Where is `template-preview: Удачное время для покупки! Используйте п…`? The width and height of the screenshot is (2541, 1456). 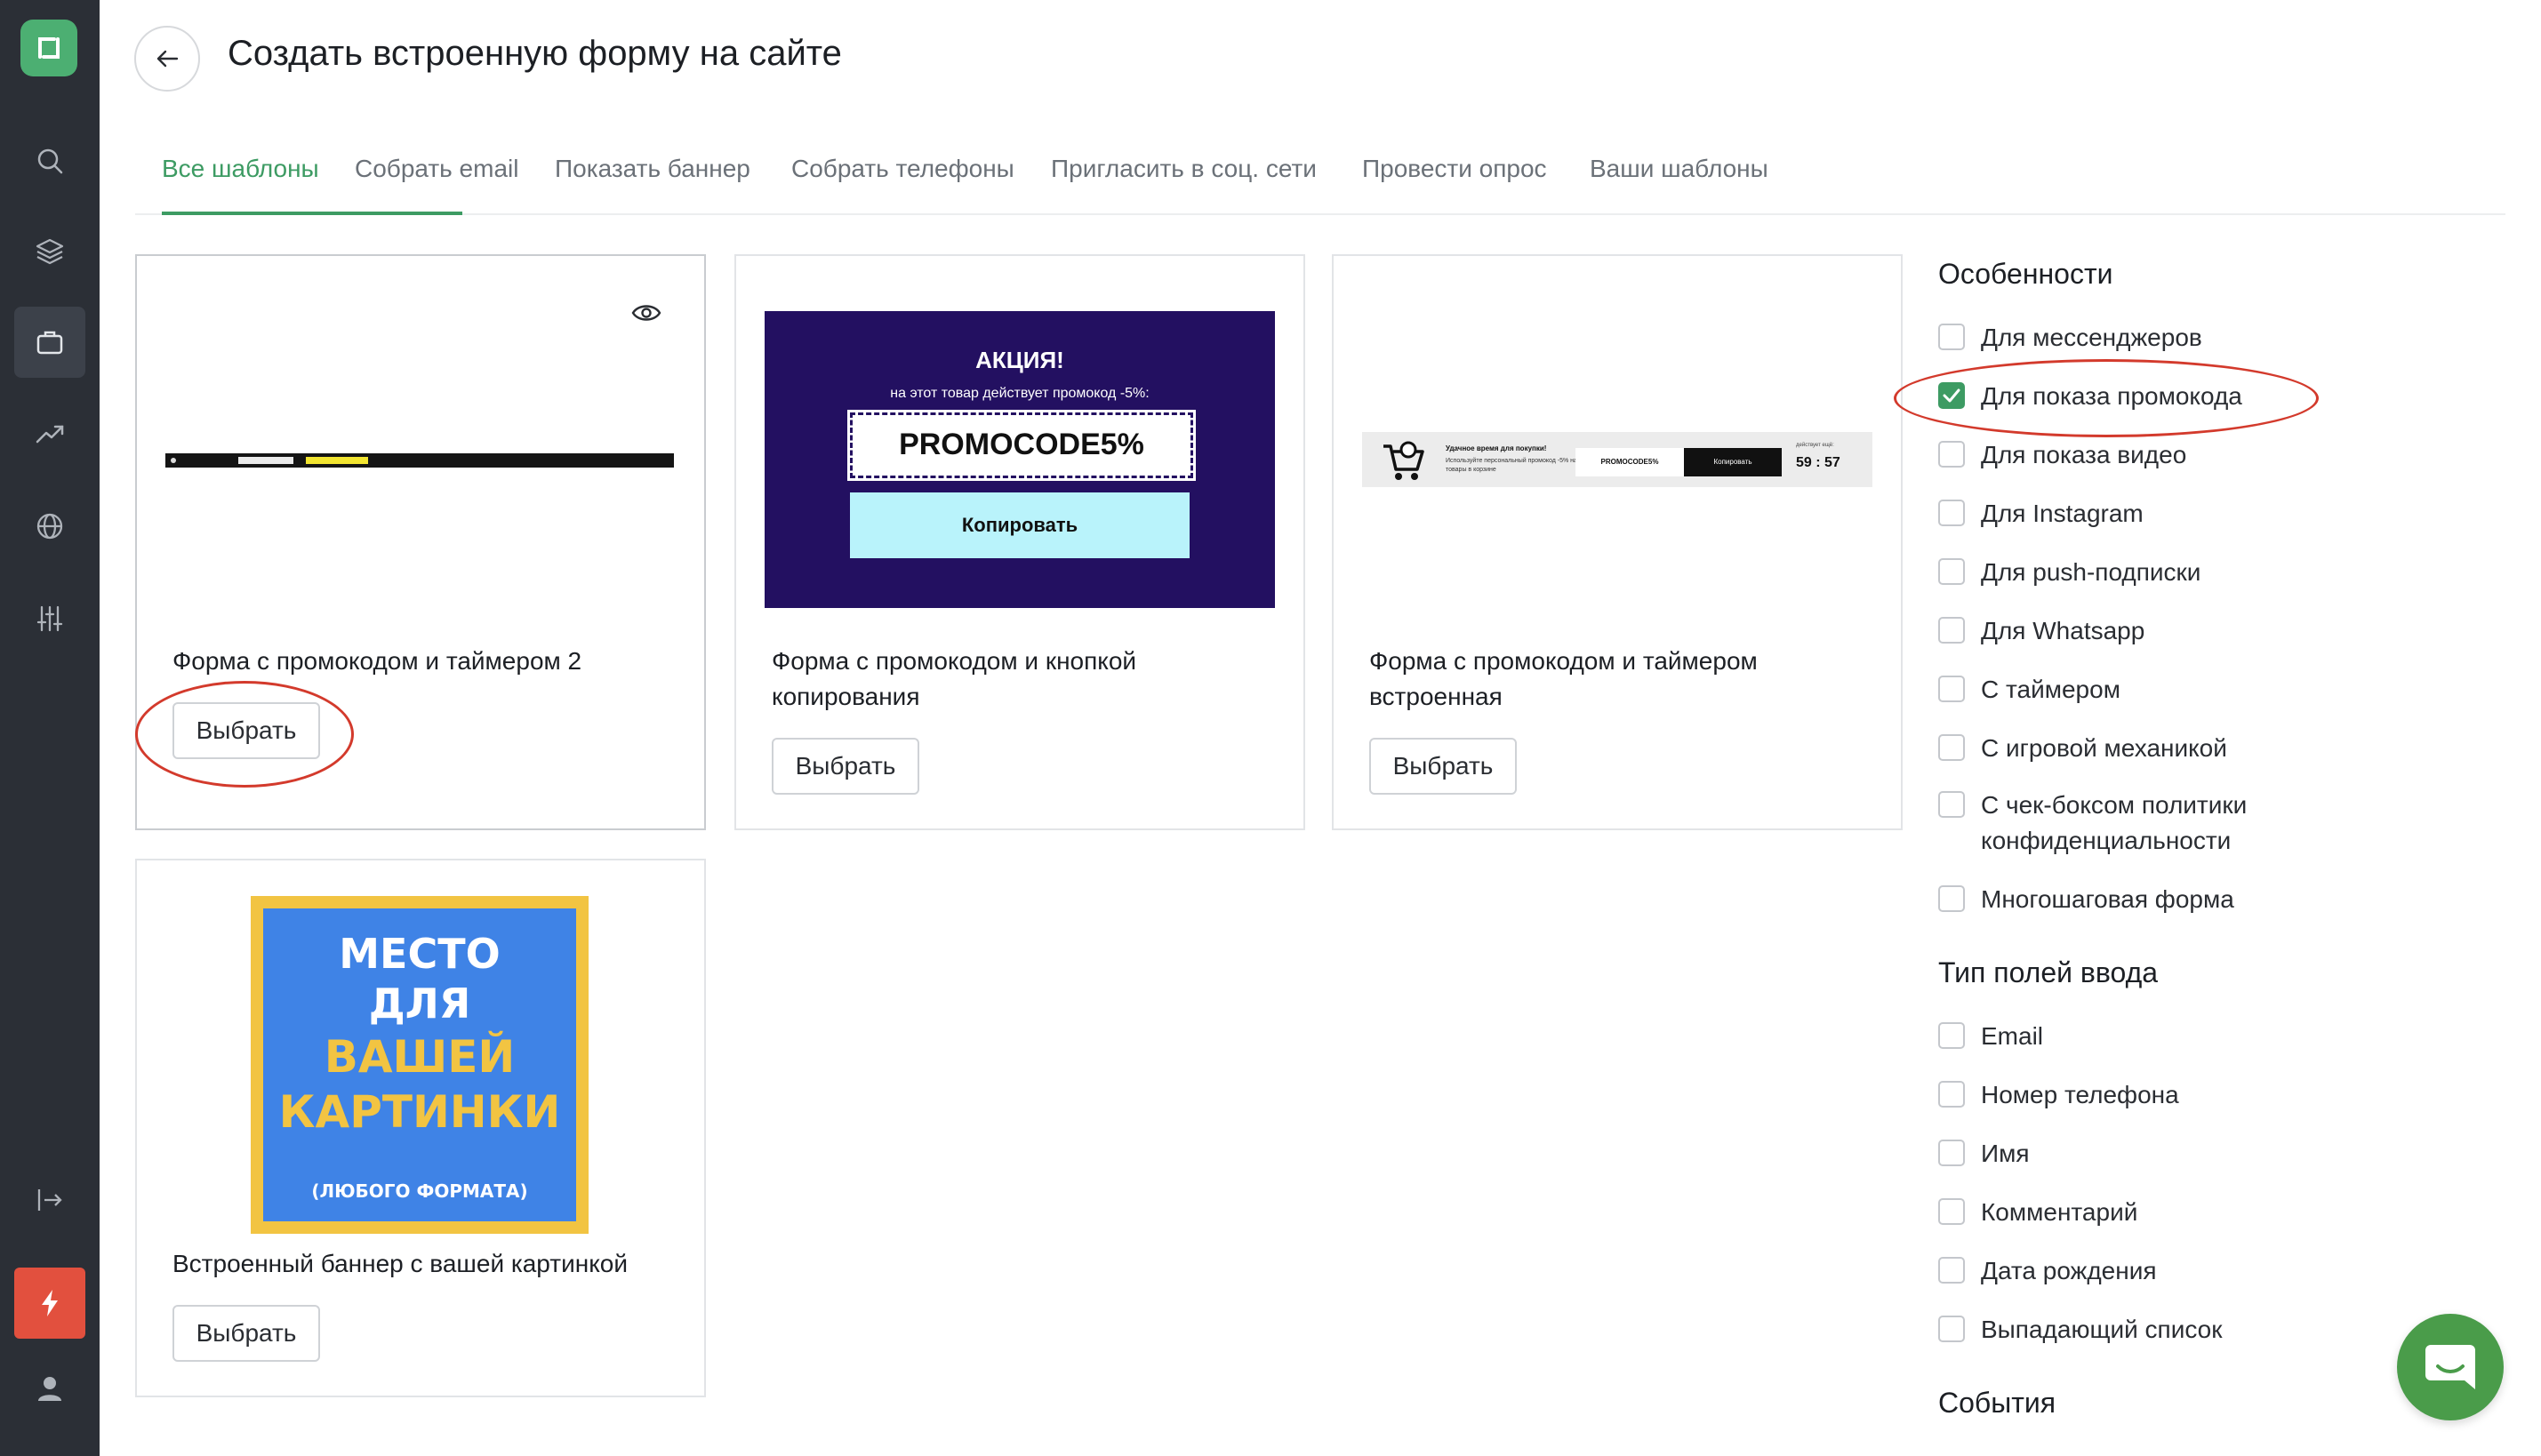
template-preview: Удачное время для покупки! Используйте п… is located at coordinates (1617, 459).